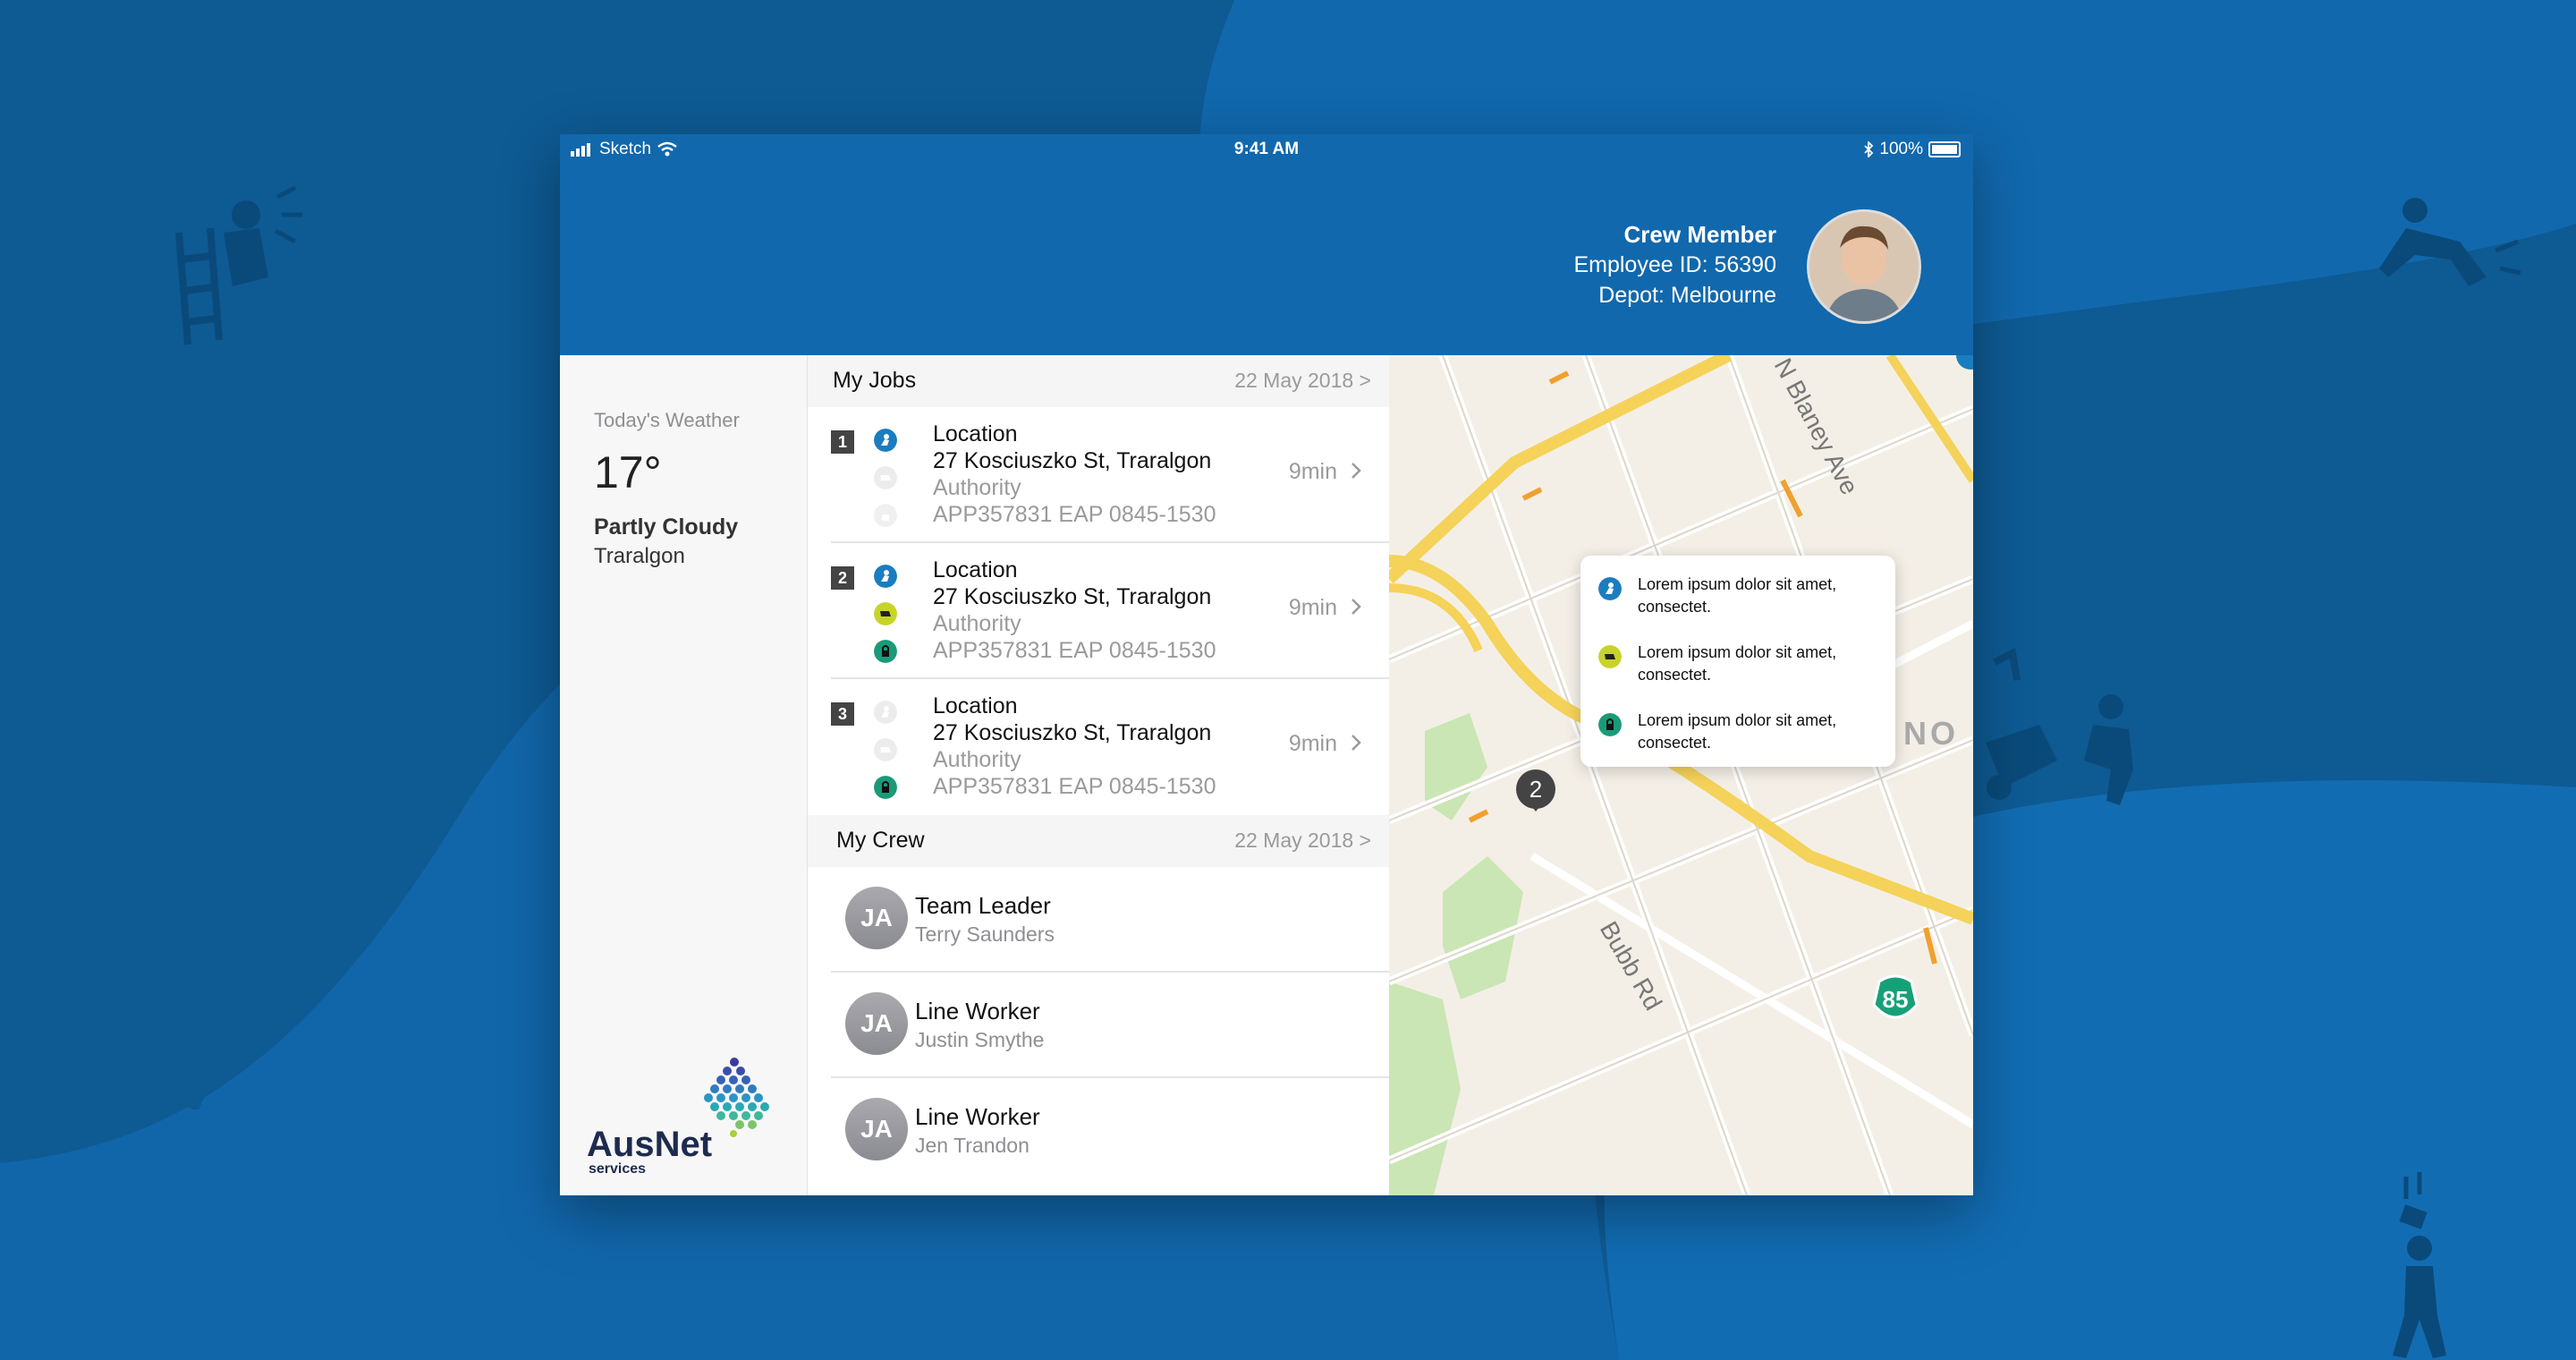 The width and height of the screenshot is (2576, 1360). I want to click on battery-percent: 100%, so click(1901, 149).